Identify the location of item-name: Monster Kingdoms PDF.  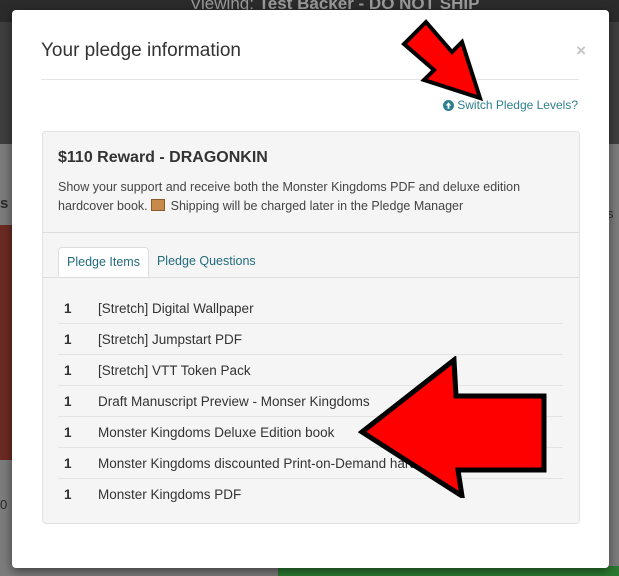
(170, 494).